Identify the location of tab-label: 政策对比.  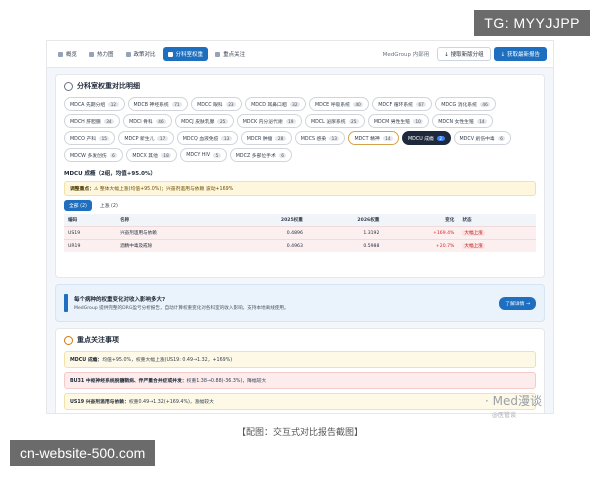
(144, 55).